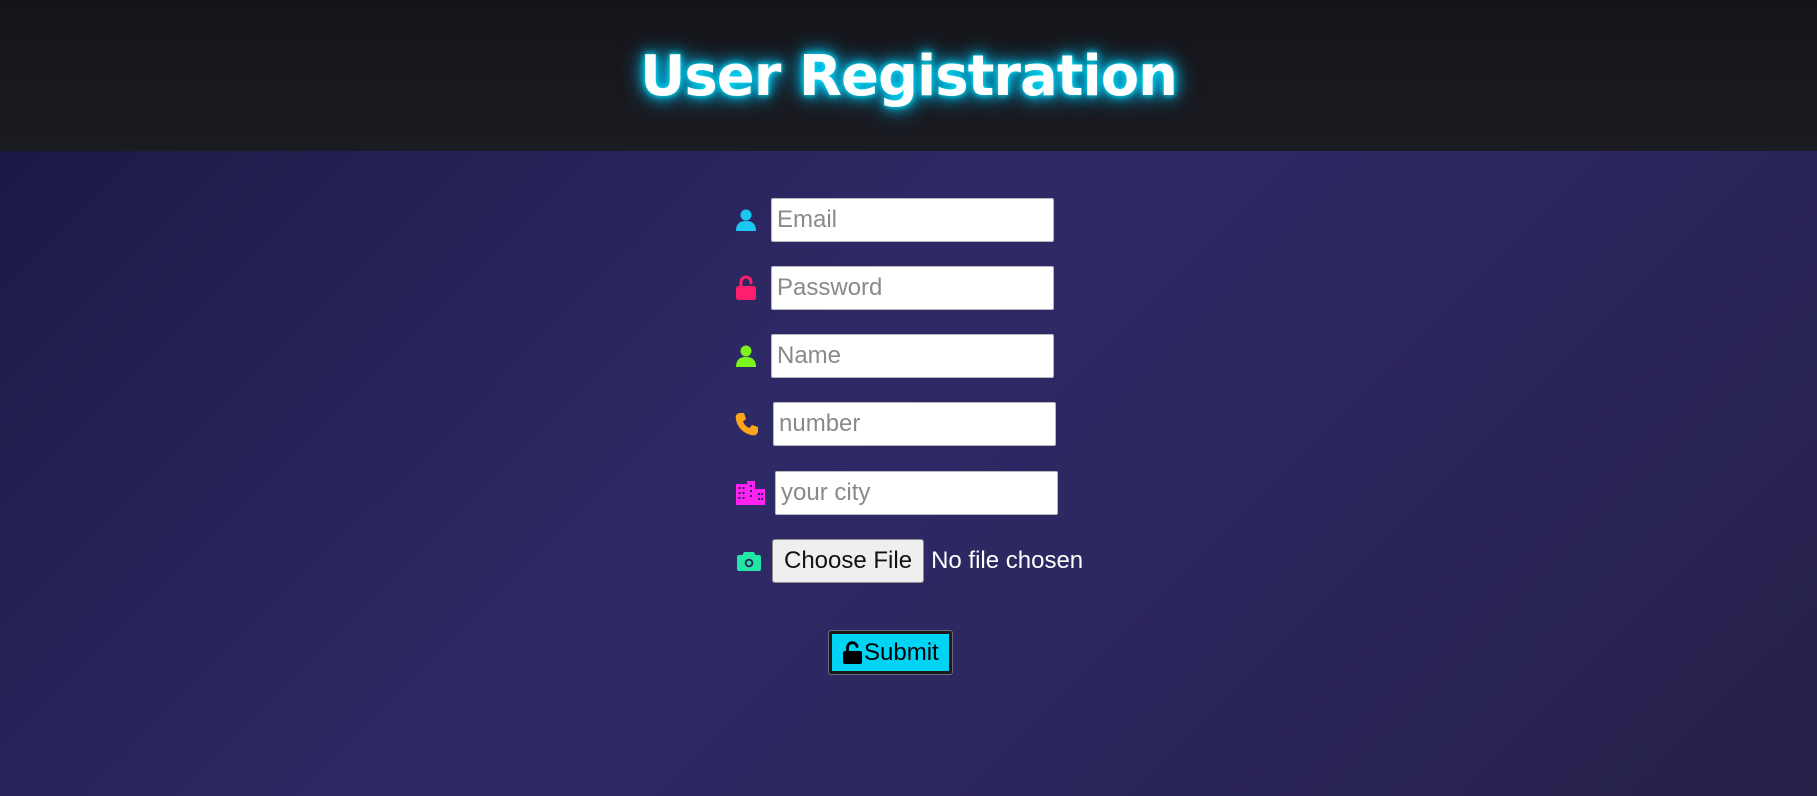 The height and width of the screenshot is (796, 1817). I want to click on photo-row: Choose File No file chosen, so click(909, 561).